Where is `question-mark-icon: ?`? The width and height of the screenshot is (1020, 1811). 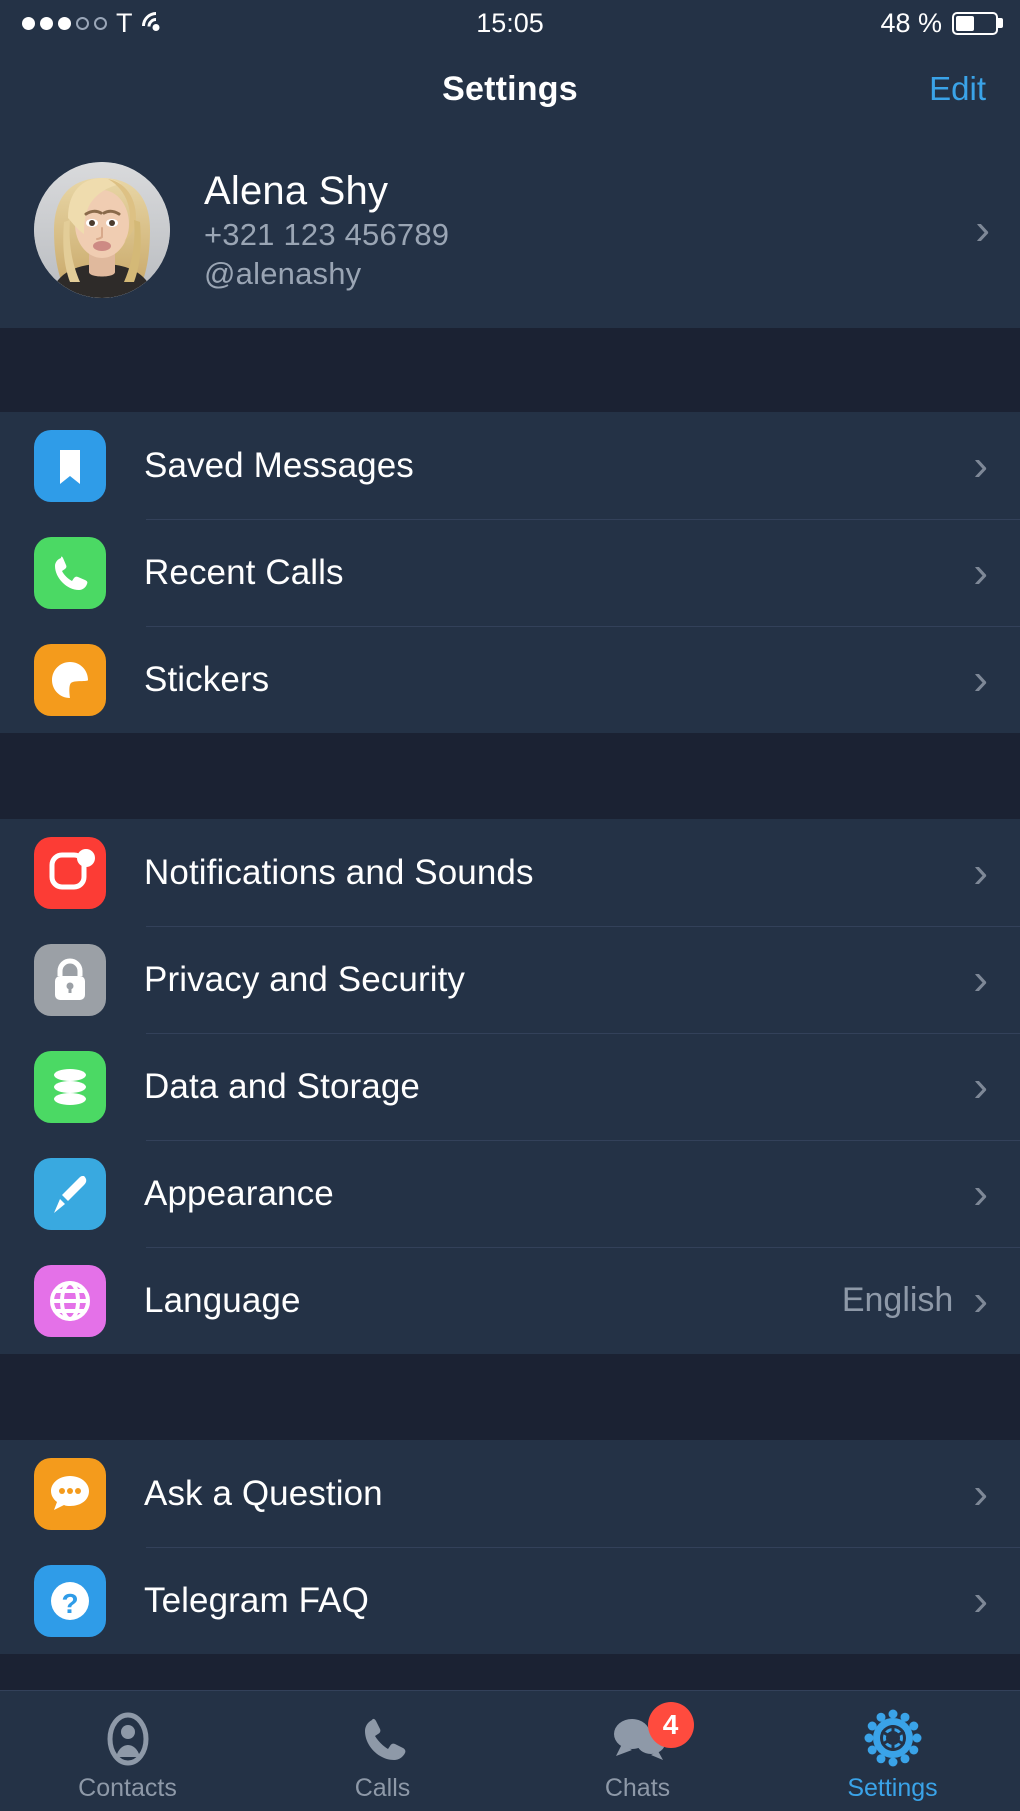
question-mark-icon: ? is located at coordinates (70, 1600).